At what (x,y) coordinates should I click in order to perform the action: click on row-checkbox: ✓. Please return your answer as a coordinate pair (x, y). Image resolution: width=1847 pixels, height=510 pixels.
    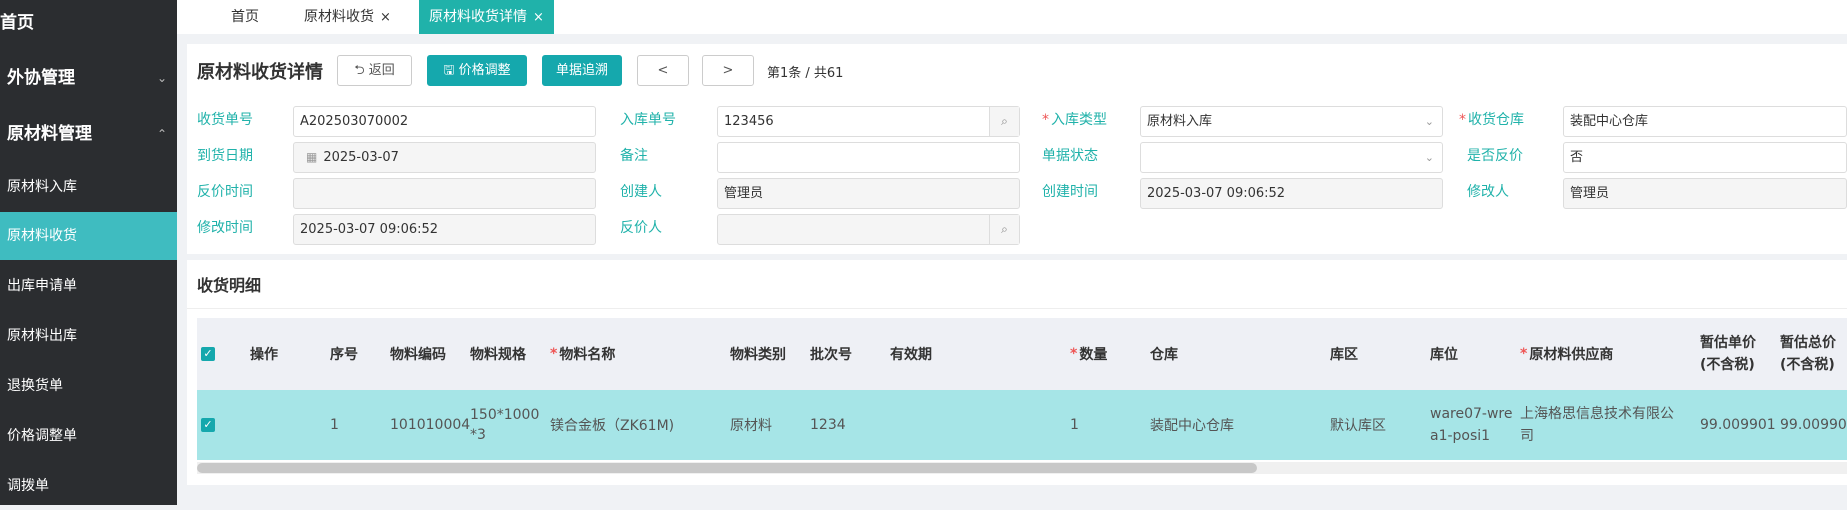
    Looking at the image, I should click on (208, 425).